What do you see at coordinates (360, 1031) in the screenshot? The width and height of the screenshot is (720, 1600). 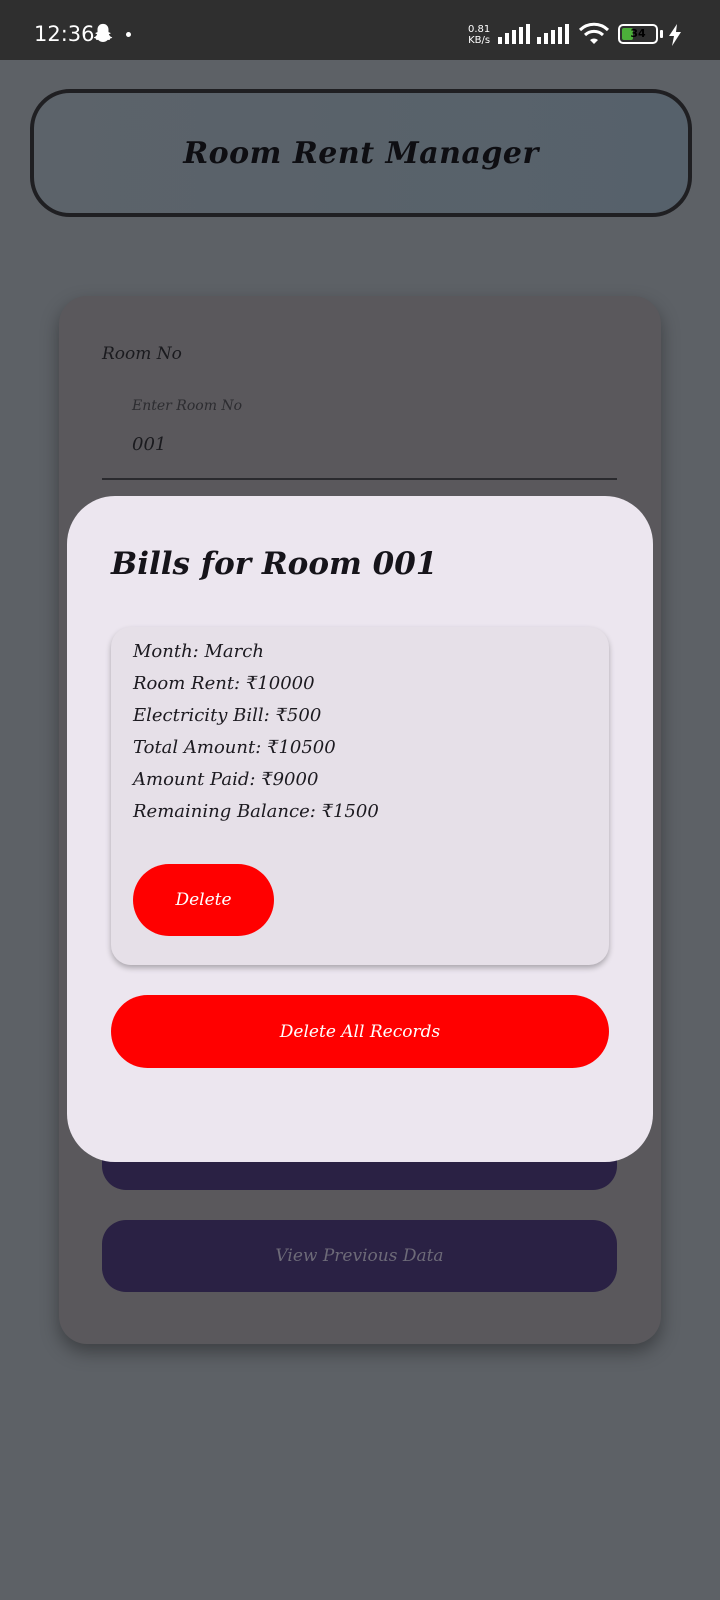 I see `delete-all-records-button: Delete All Records` at bounding box center [360, 1031].